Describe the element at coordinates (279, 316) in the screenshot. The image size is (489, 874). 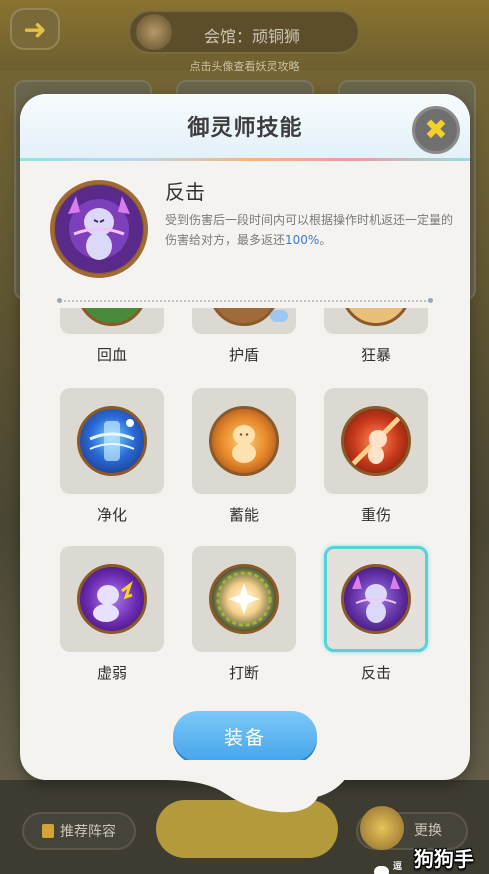
I see `new-badge` at that location.